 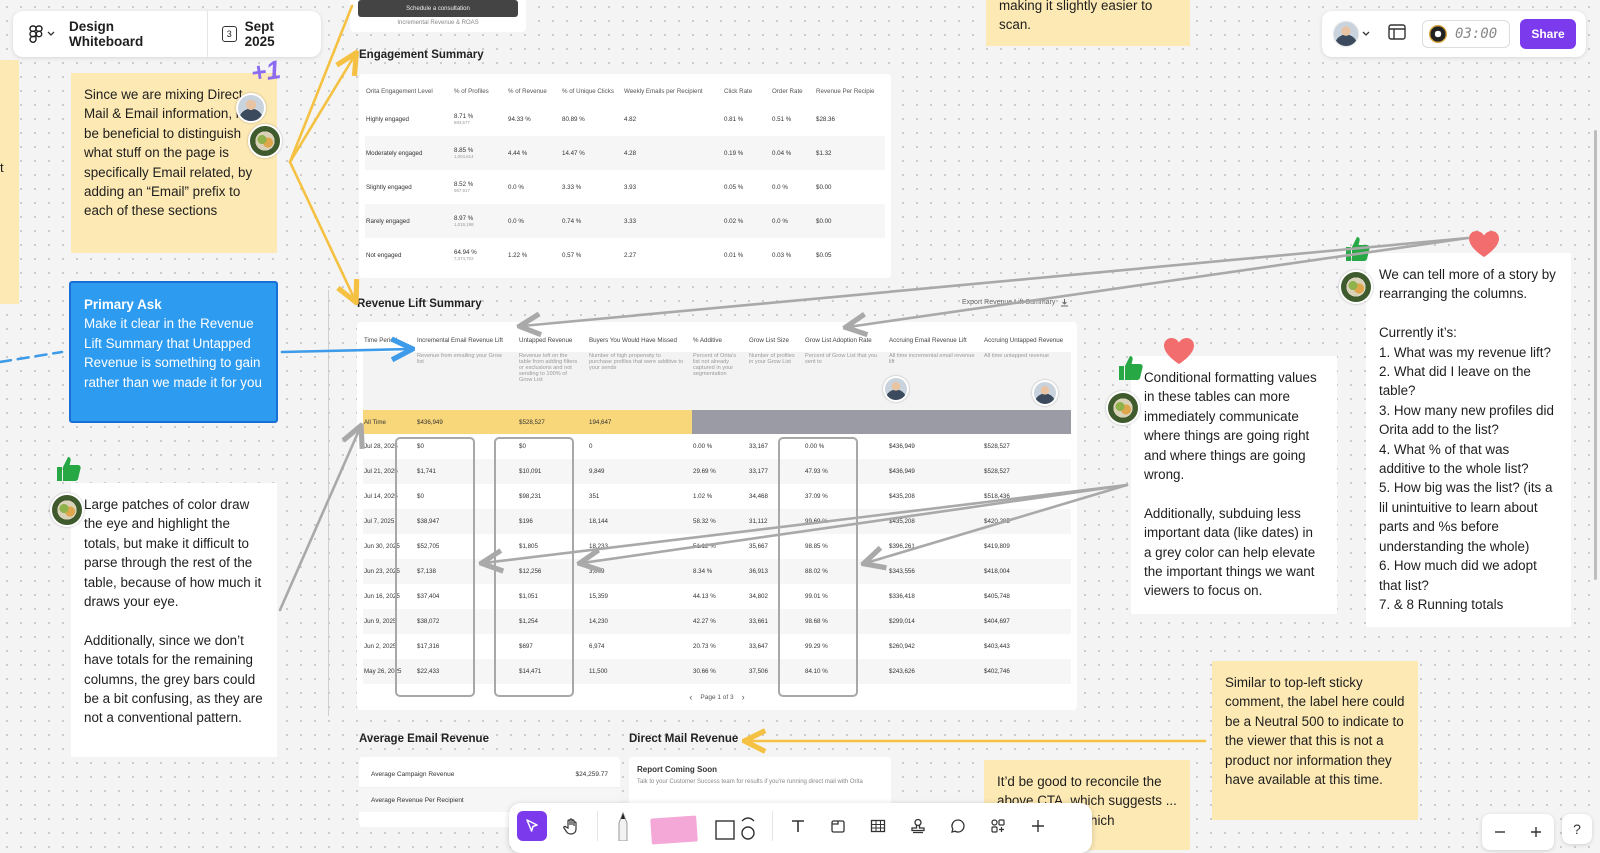 I want to click on help-icon: ?, so click(x=1577, y=829).